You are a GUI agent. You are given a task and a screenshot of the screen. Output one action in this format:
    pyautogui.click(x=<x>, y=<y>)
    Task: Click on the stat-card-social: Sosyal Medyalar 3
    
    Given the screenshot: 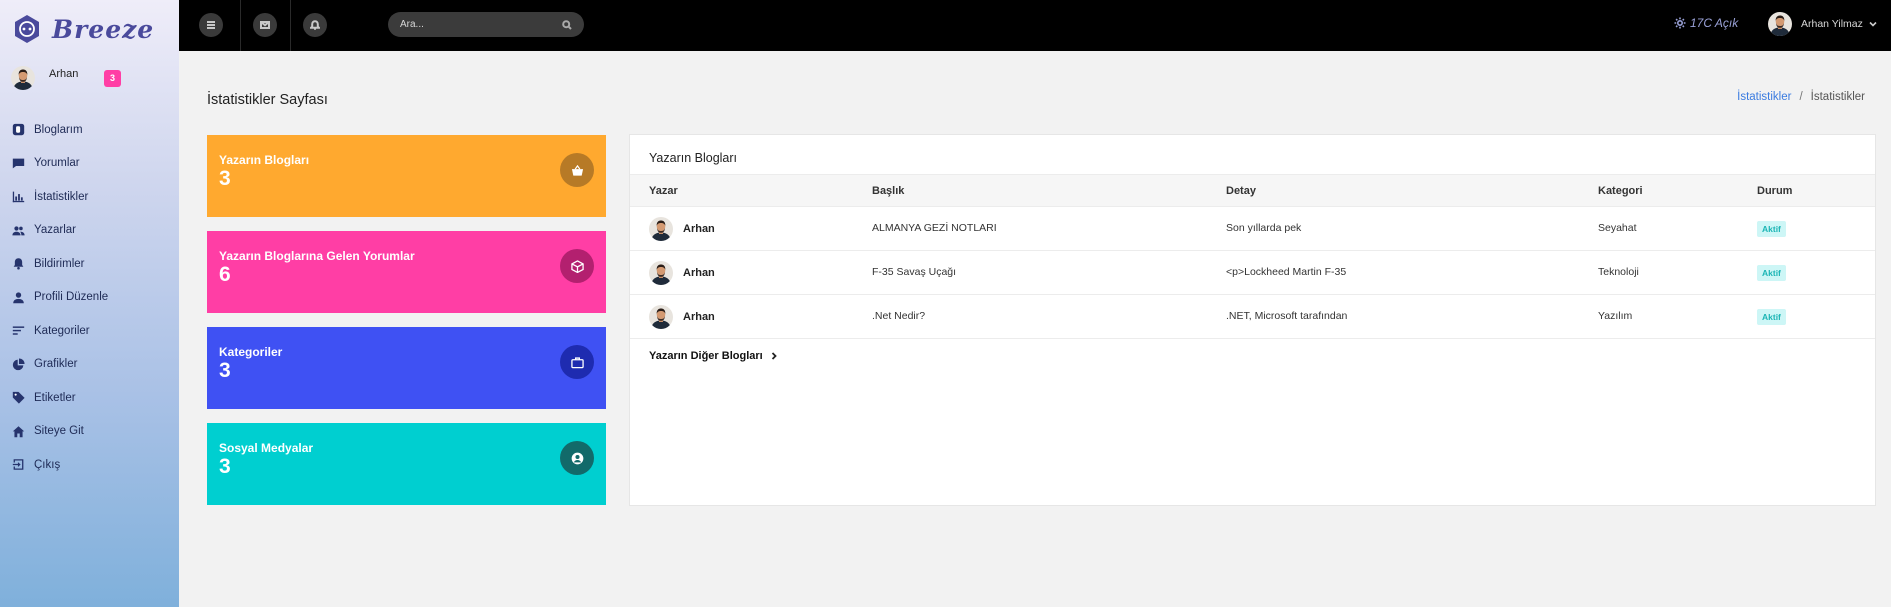 What is the action you would take?
    pyautogui.click(x=406, y=464)
    